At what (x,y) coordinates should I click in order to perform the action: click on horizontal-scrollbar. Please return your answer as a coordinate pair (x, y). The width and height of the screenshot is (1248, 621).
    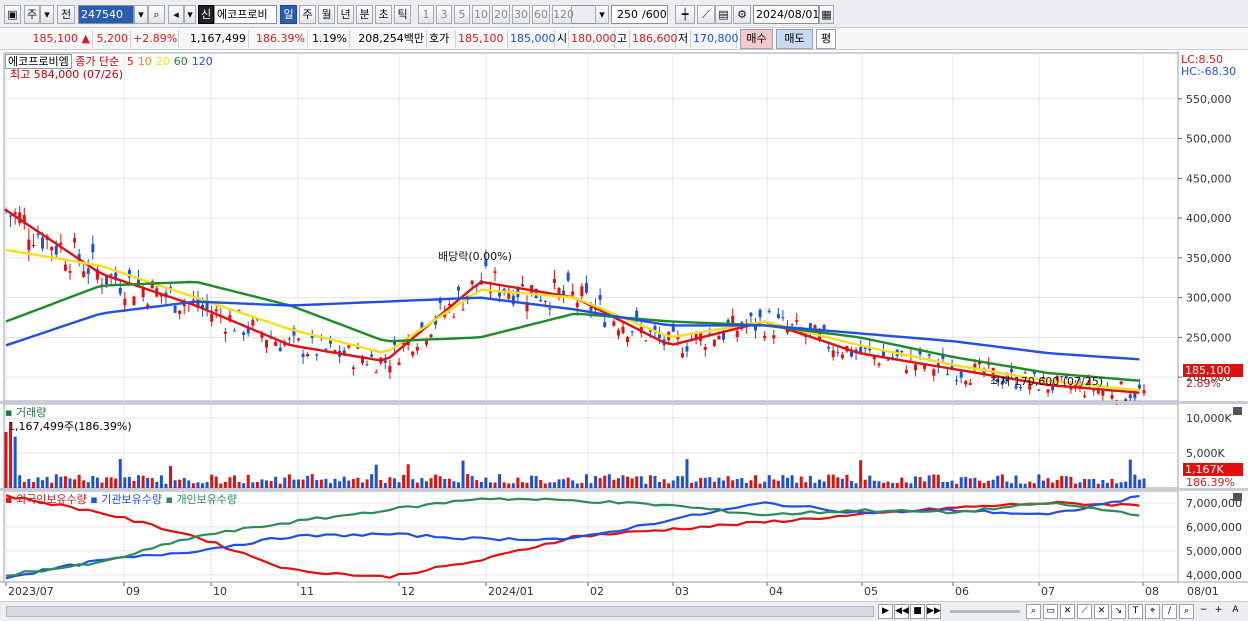
    Looking at the image, I should click on (440, 611).